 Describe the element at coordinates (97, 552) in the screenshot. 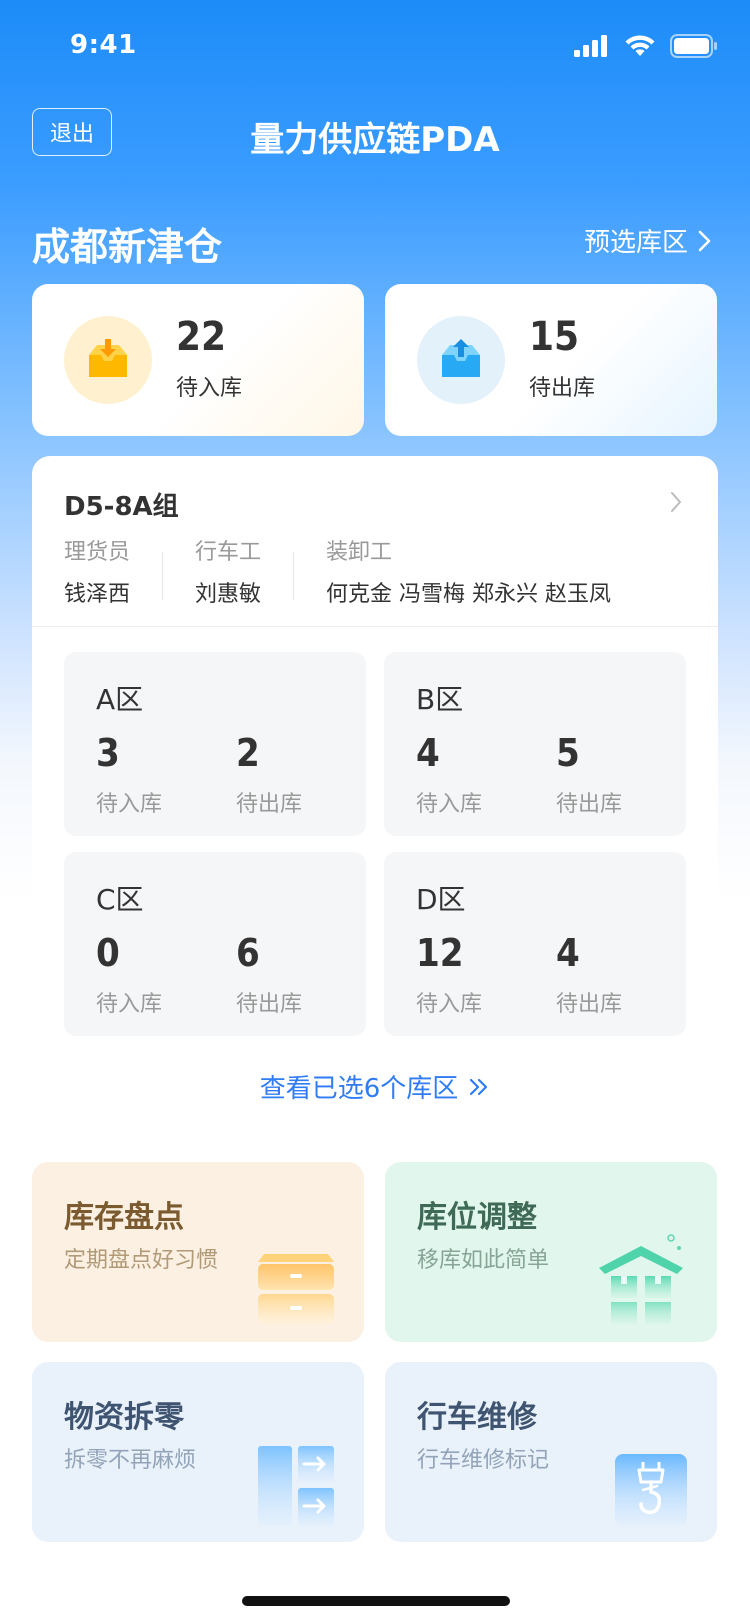

I see `role-label: 理货员` at that location.